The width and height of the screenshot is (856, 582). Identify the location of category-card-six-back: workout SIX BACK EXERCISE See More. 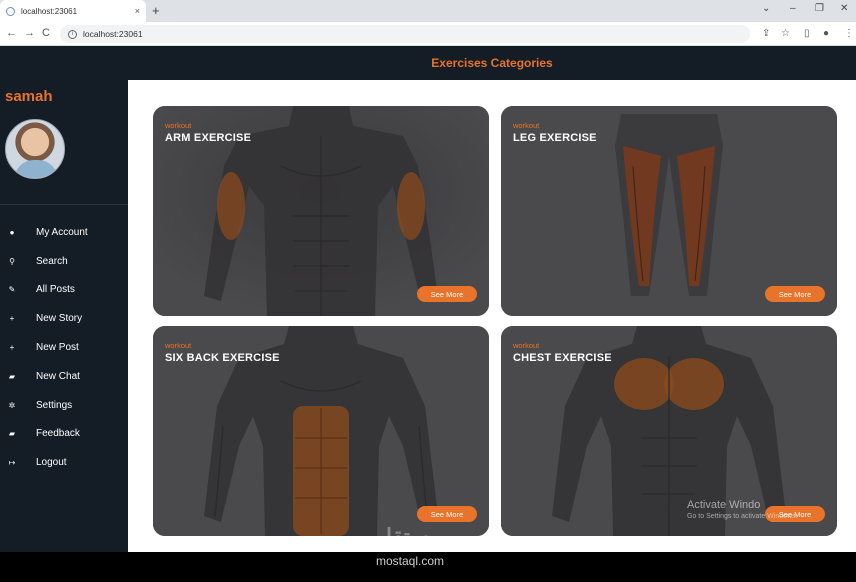
(321, 431).